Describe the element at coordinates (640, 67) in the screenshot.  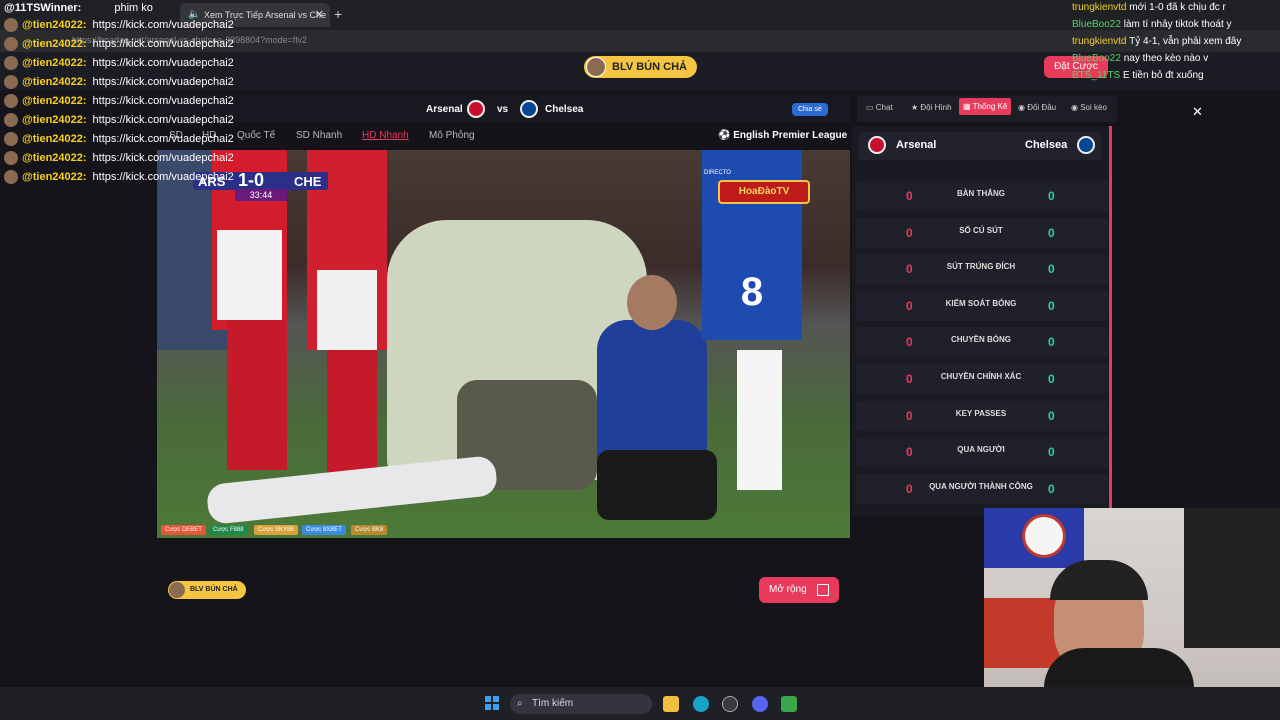
I see `commentator-badge: BLV BÚN CHẢ` at that location.